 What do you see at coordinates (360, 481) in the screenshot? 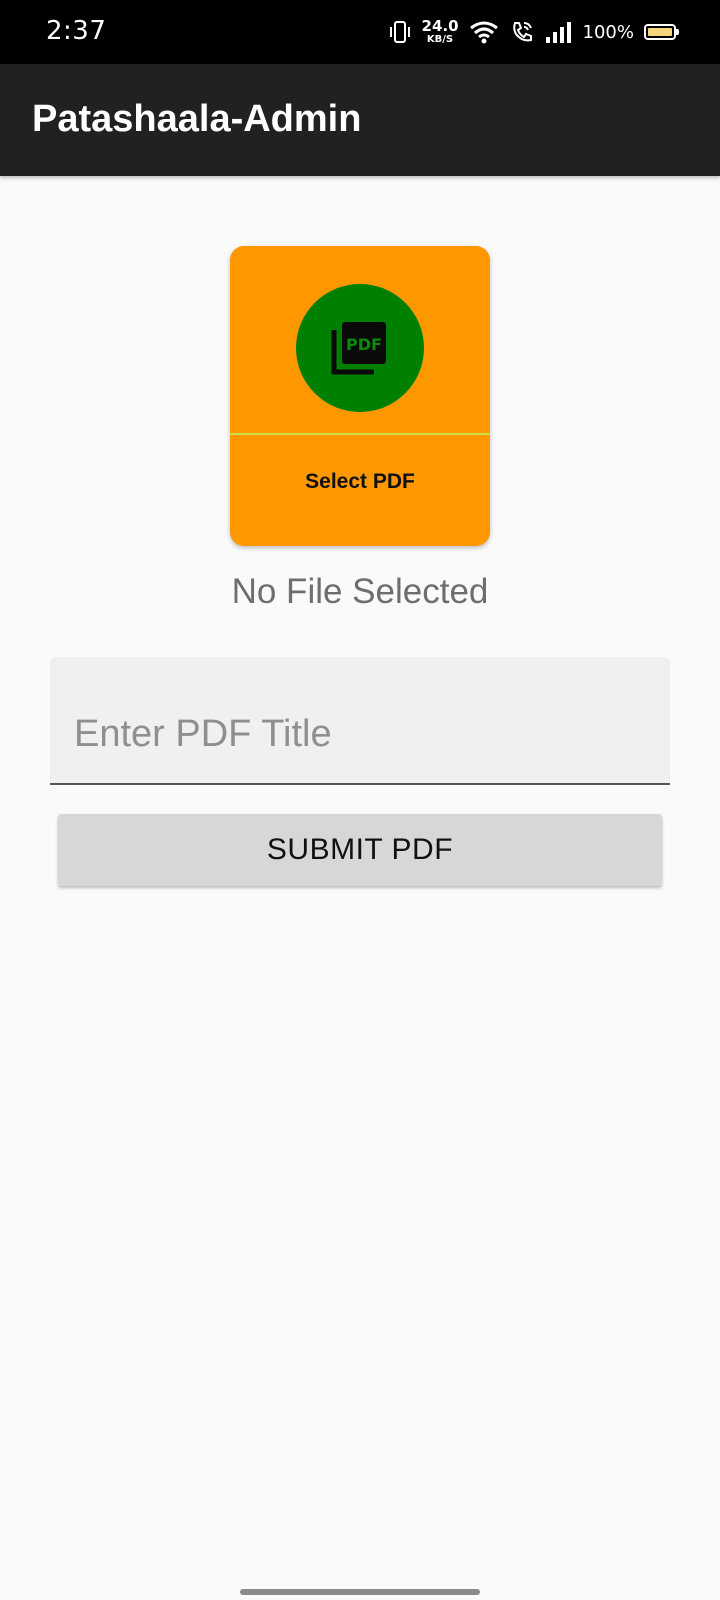
I see `select-pdf-label: Select PDF` at bounding box center [360, 481].